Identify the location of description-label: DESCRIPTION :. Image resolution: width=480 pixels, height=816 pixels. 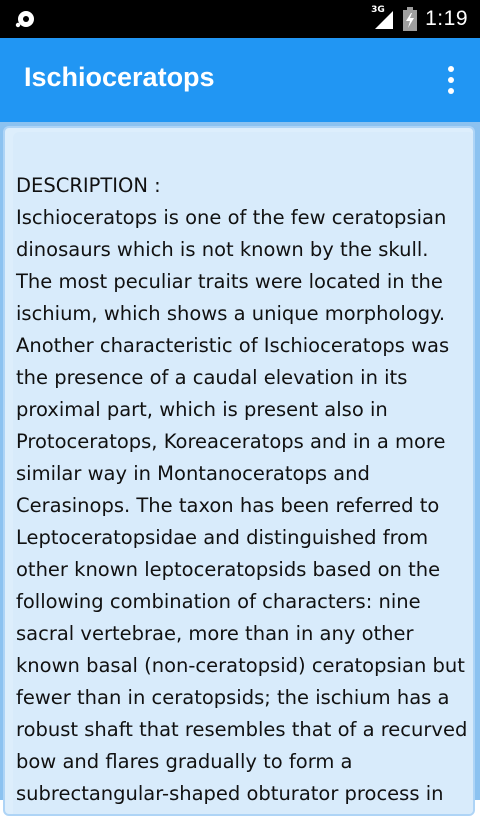
(88, 185).